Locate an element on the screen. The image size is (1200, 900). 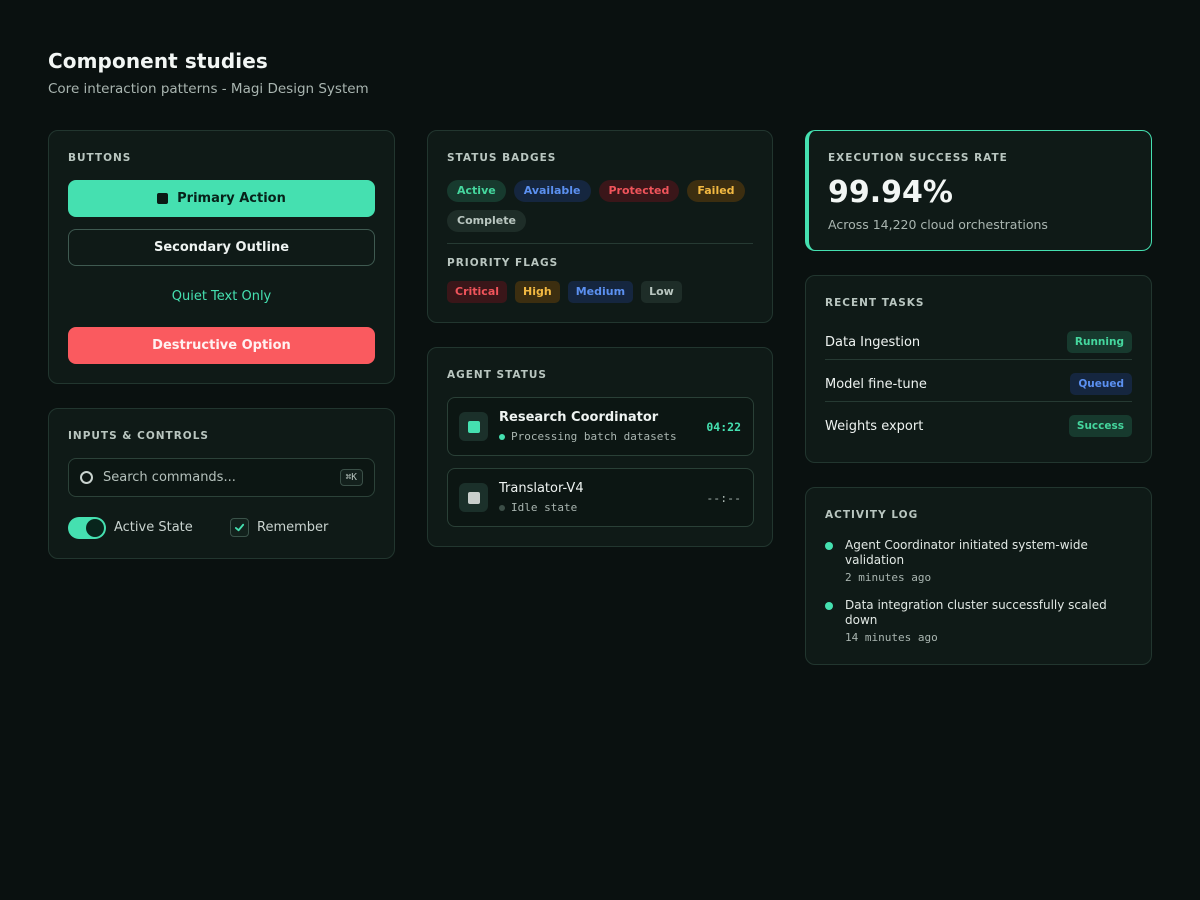
log-time: 14 minutes ago is located at coordinates (891, 637).